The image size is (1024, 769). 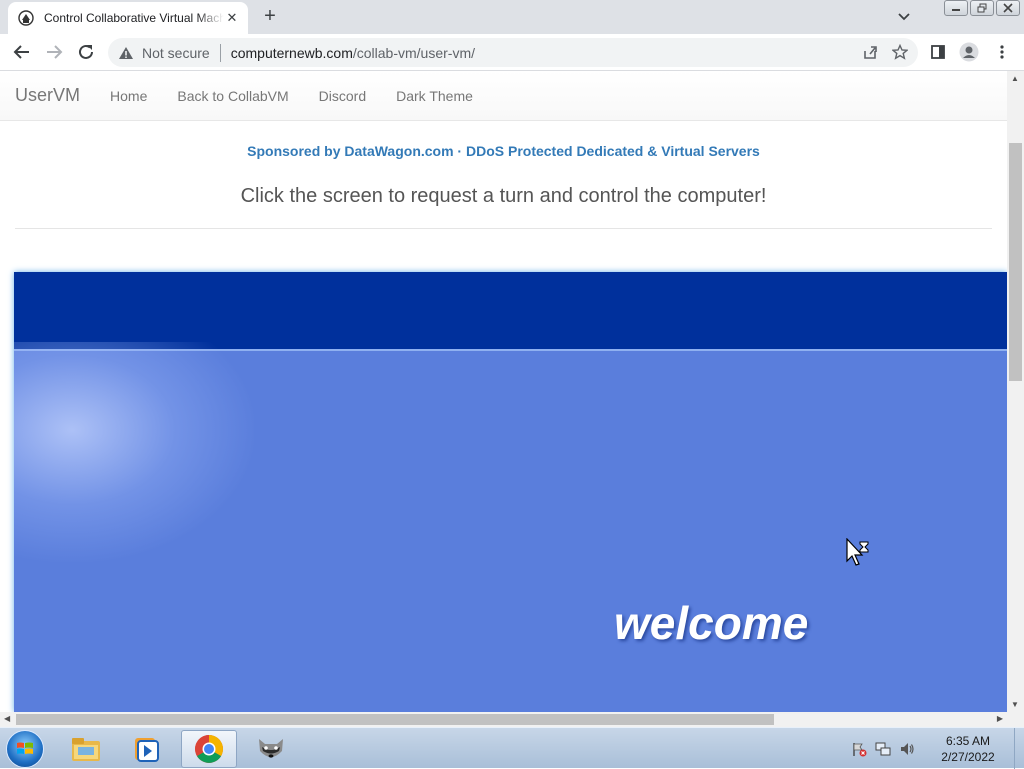 What do you see at coordinates (25, 749) in the screenshot?
I see `start-button-icon` at bounding box center [25, 749].